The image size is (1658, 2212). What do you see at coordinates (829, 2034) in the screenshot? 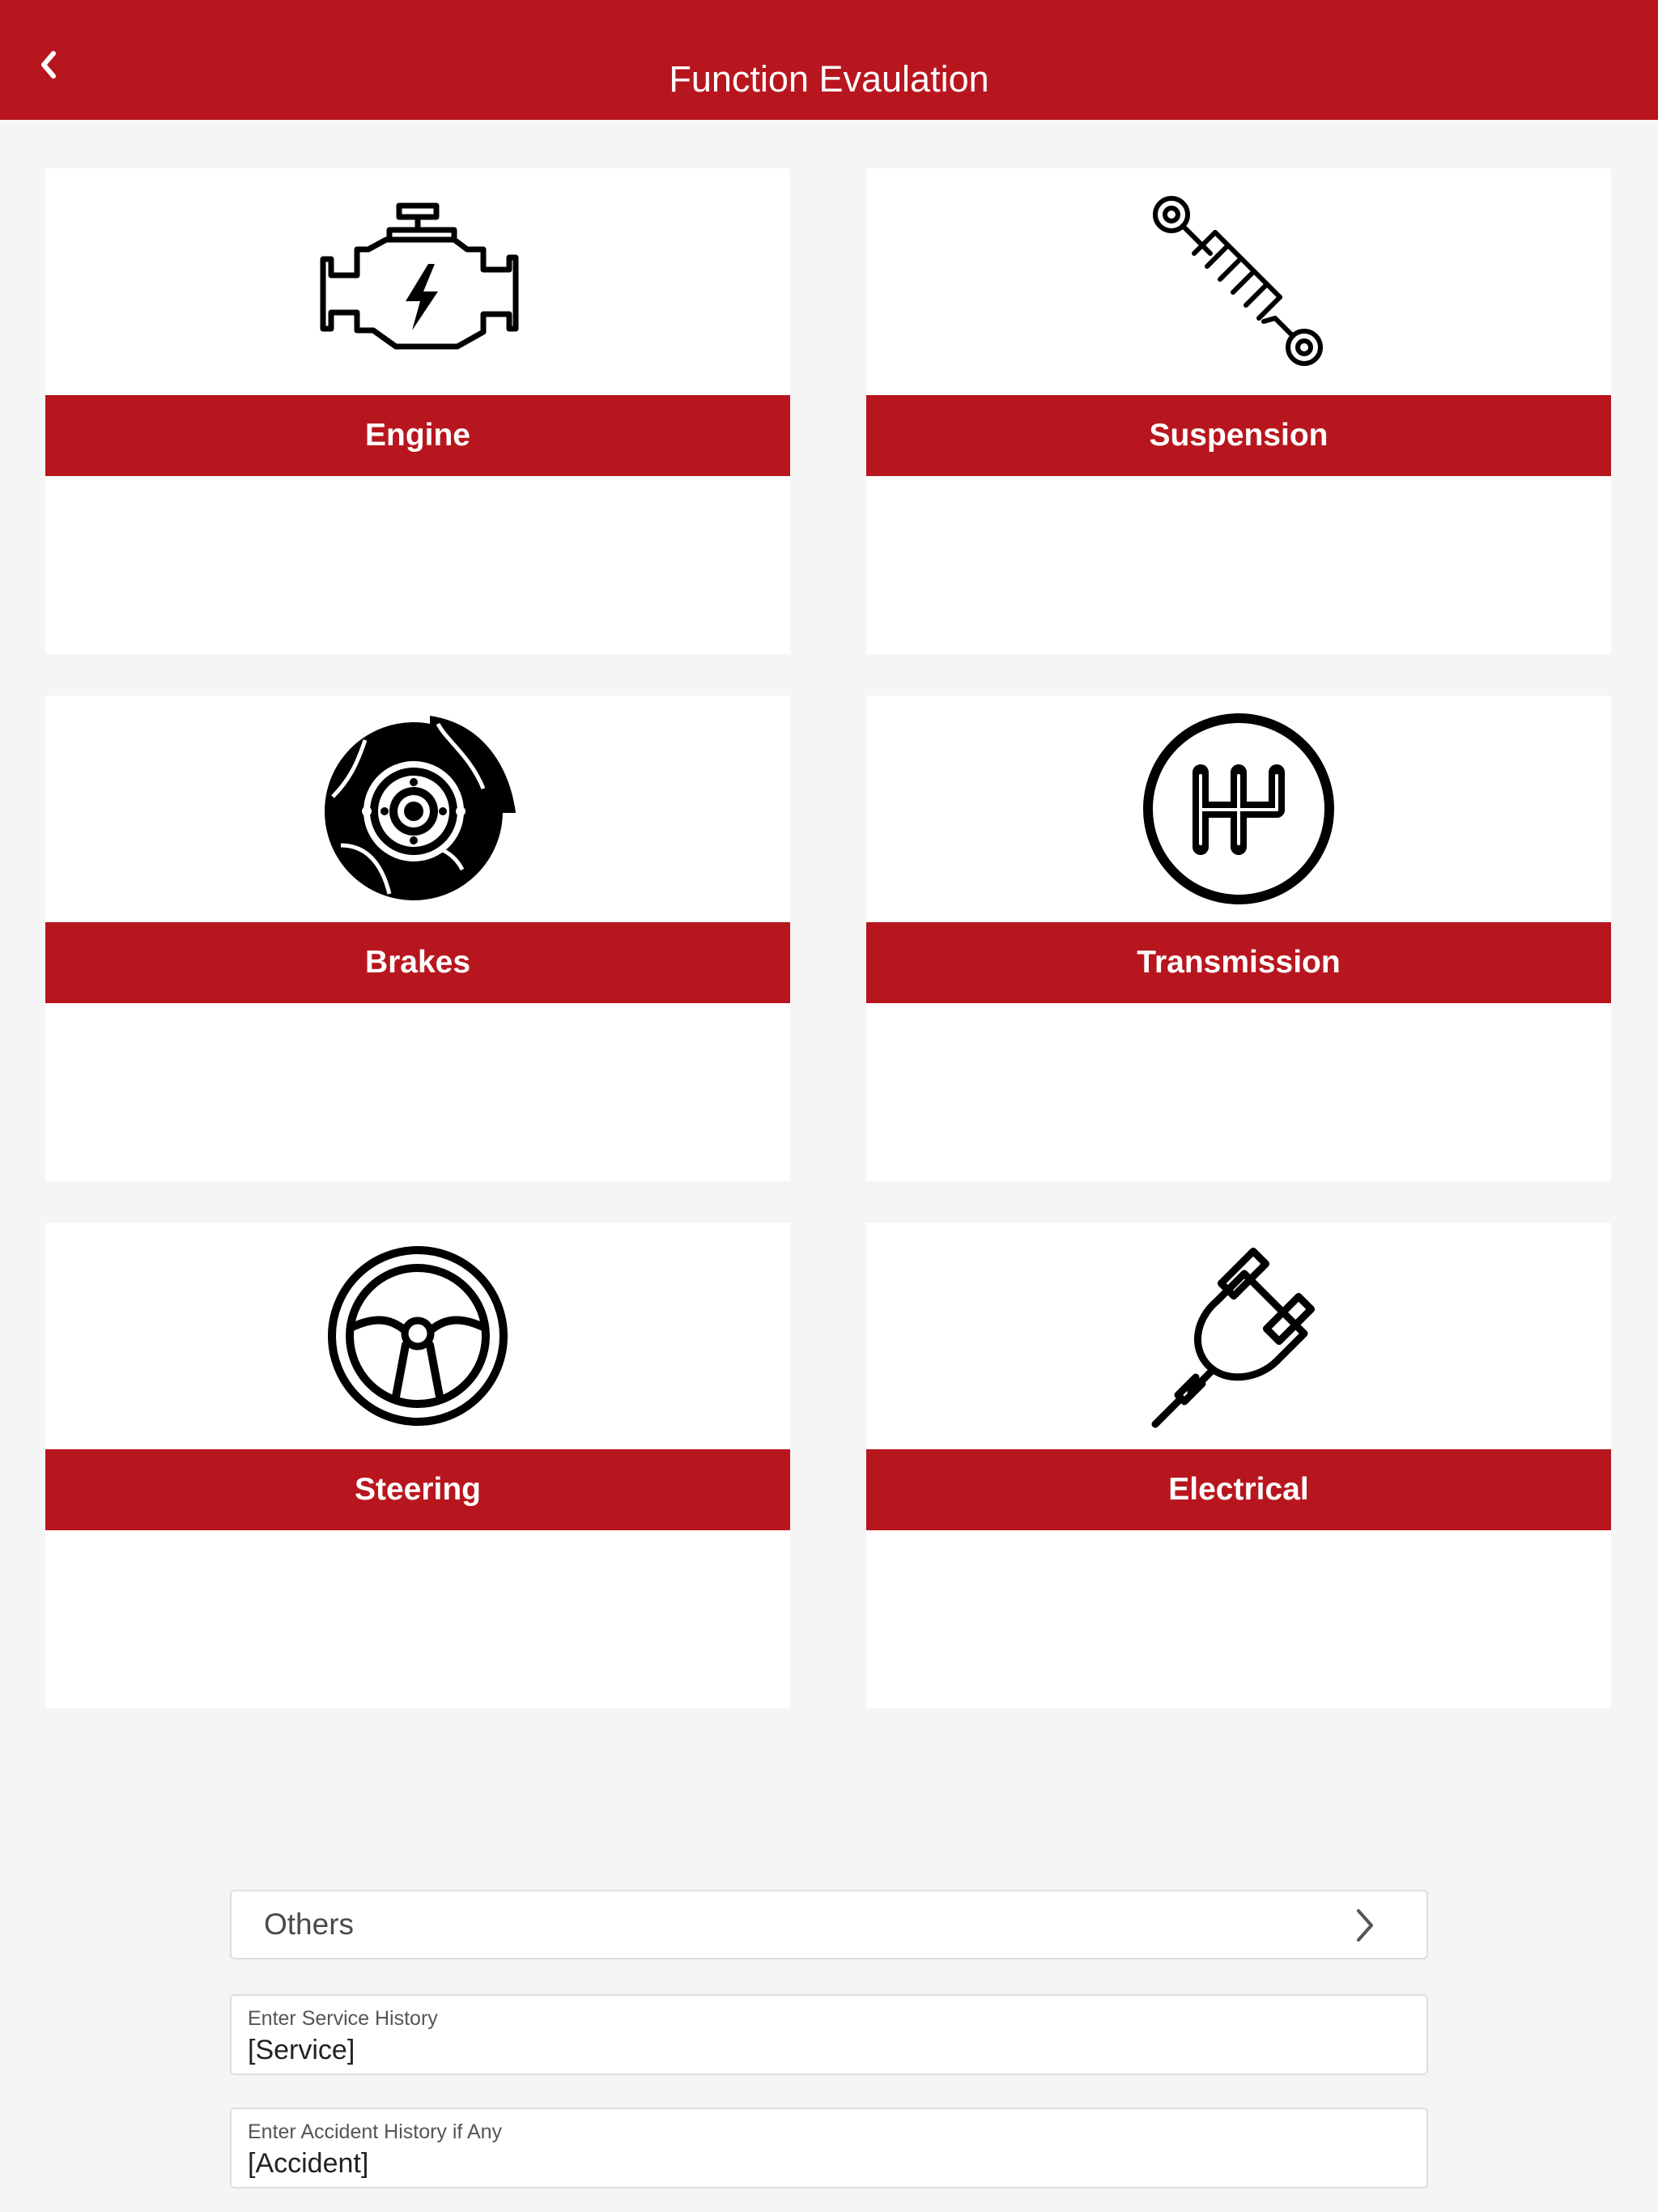
I see `service-history-field: Enter Service History [Service]` at bounding box center [829, 2034].